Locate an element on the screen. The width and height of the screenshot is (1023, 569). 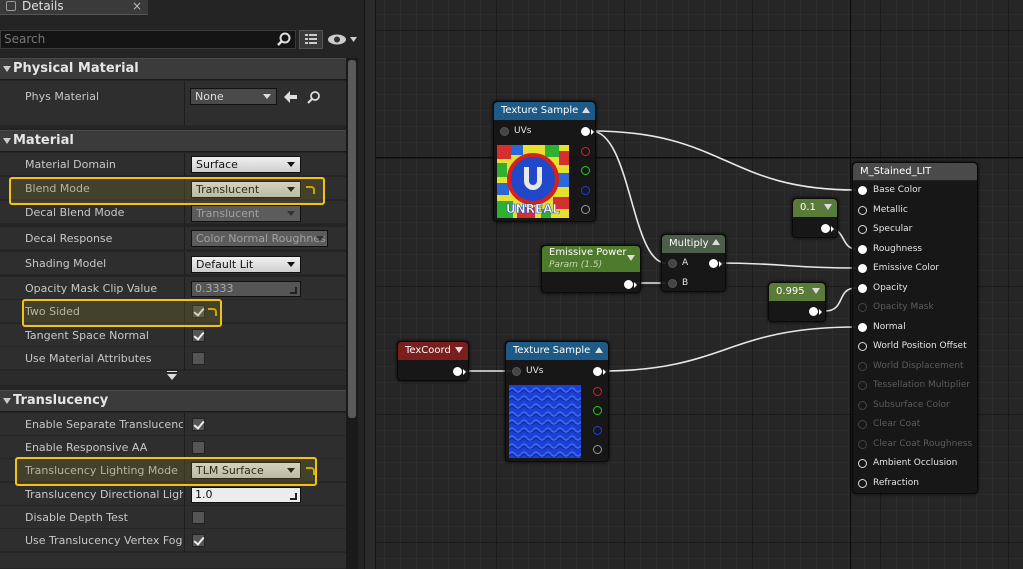
grid-icon is located at coordinates (311, 39).